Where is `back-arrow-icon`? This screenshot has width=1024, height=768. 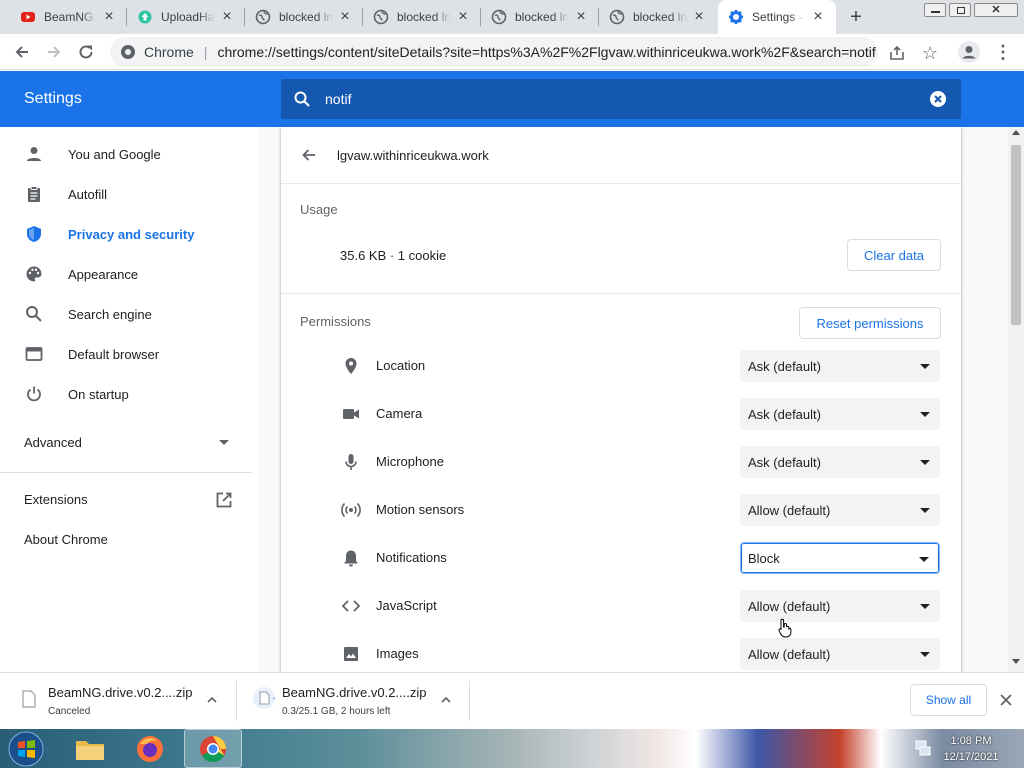 back-arrow-icon is located at coordinates (309, 155).